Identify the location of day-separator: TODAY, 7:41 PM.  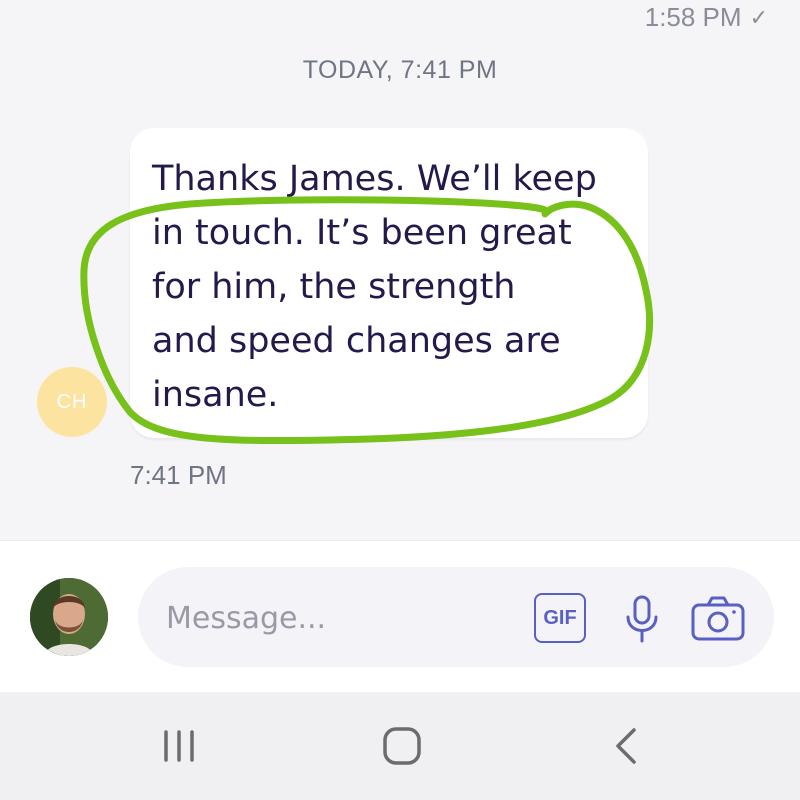
(400, 70).